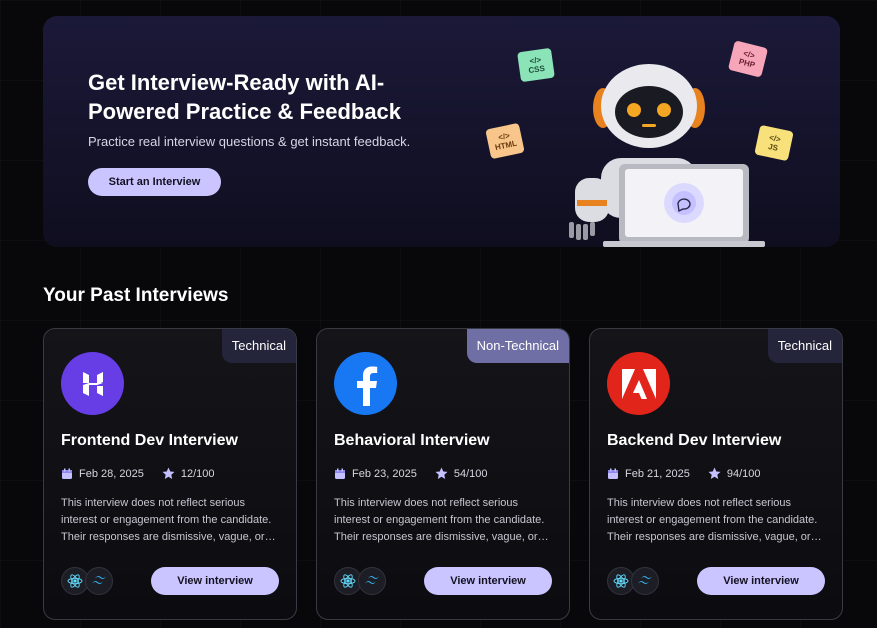 This screenshot has height=628, width=877. I want to click on interview-date: Feb 23, 2025, so click(384, 473).